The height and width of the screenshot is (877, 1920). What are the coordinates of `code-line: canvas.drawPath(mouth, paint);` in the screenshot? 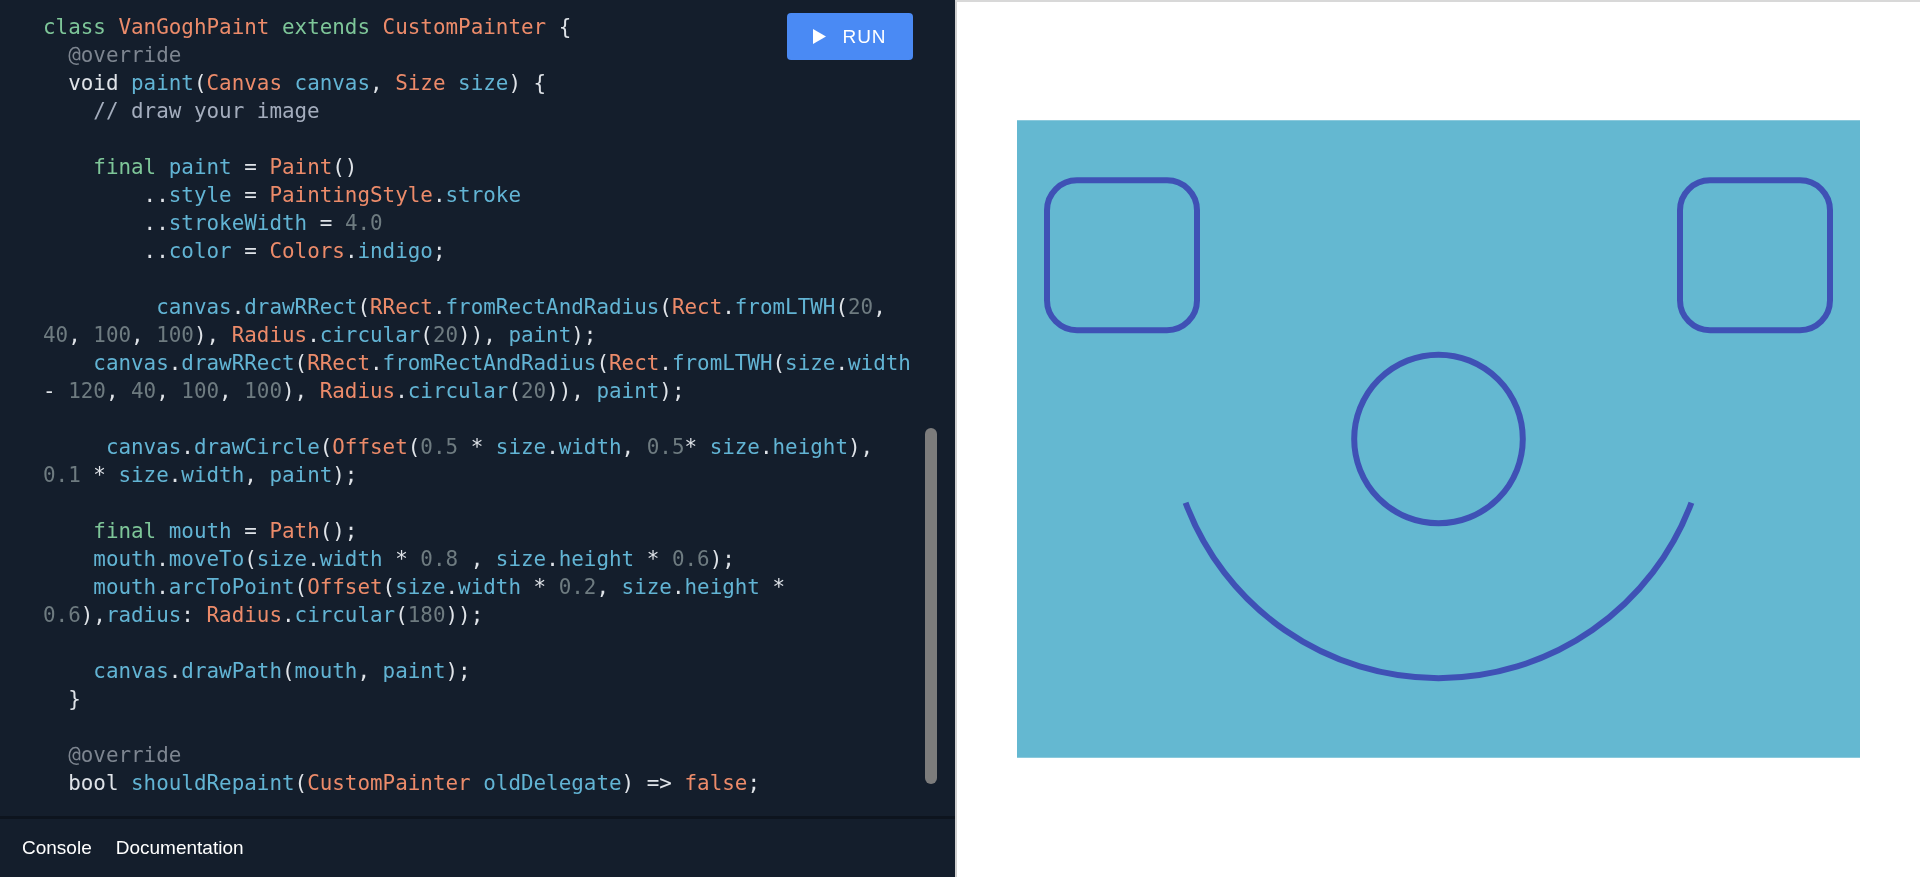 It's located at (281, 671).